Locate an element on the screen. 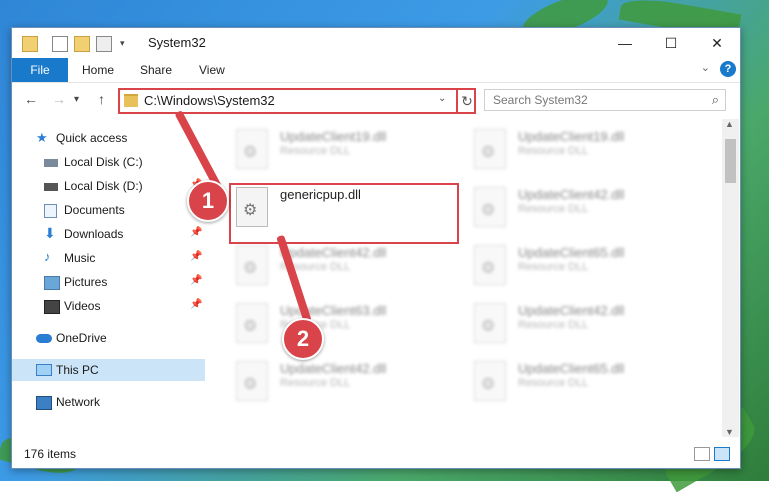 The height and width of the screenshot is (492, 769). help-icon: ? is located at coordinates (728, 69).